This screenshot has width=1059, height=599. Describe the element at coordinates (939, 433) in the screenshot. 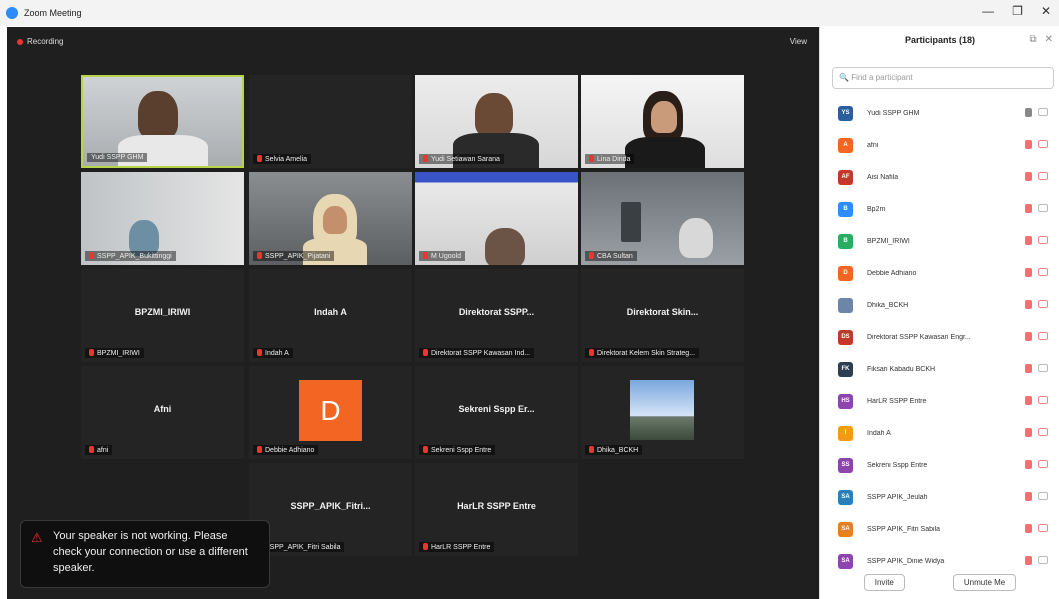

I see `list-item: I Indah A` at that location.